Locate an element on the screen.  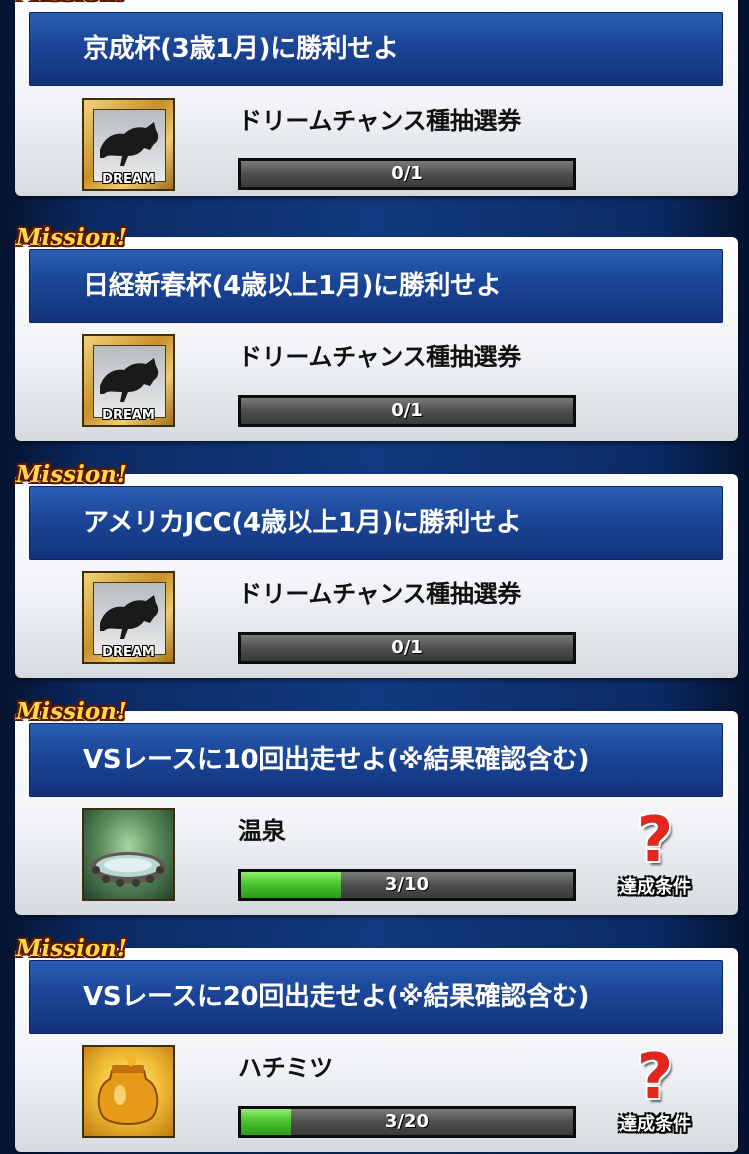
mission-title: VSレースに20回出走せよ(※結果確認含む) is located at coordinates (336, 997).